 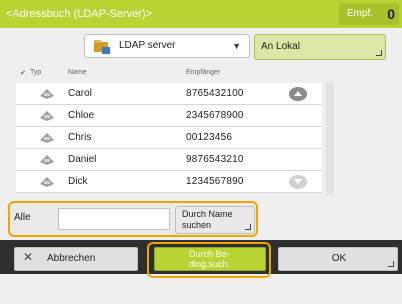 What do you see at coordinates (147, 45) in the screenshot?
I see `server-select-label: LDAP server` at bounding box center [147, 45].